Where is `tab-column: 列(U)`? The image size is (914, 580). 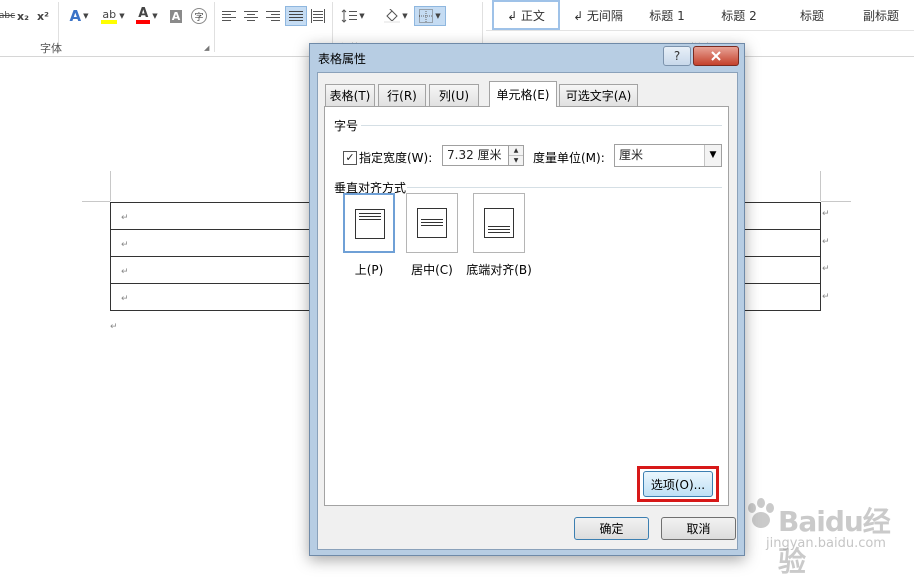
tab-column: 列(U) is located at coordinates (454, 95).